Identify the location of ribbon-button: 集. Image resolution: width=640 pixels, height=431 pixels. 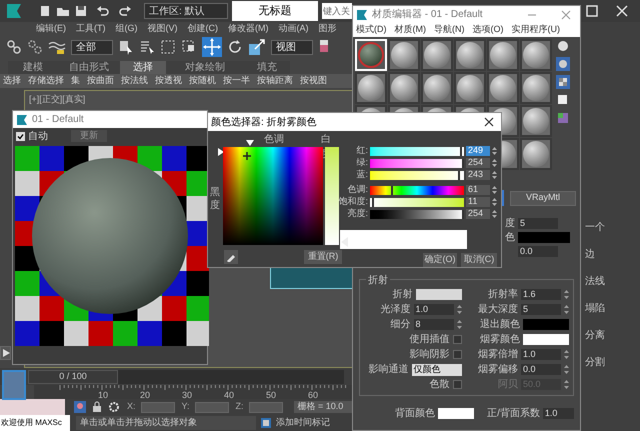
(75, 81).